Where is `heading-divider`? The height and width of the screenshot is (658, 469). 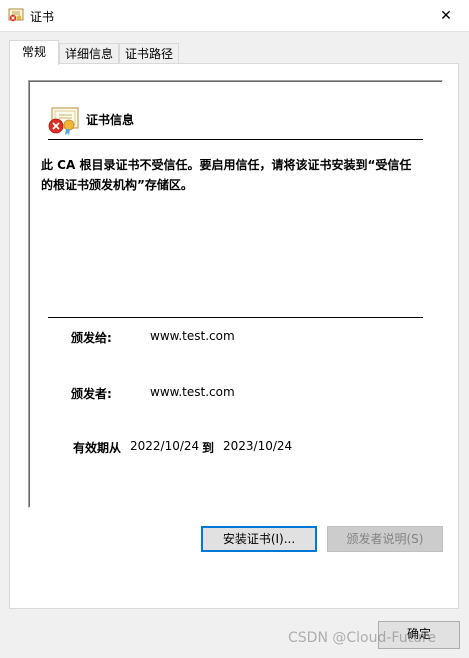
heading-divider is located at coordinates (235, 139).